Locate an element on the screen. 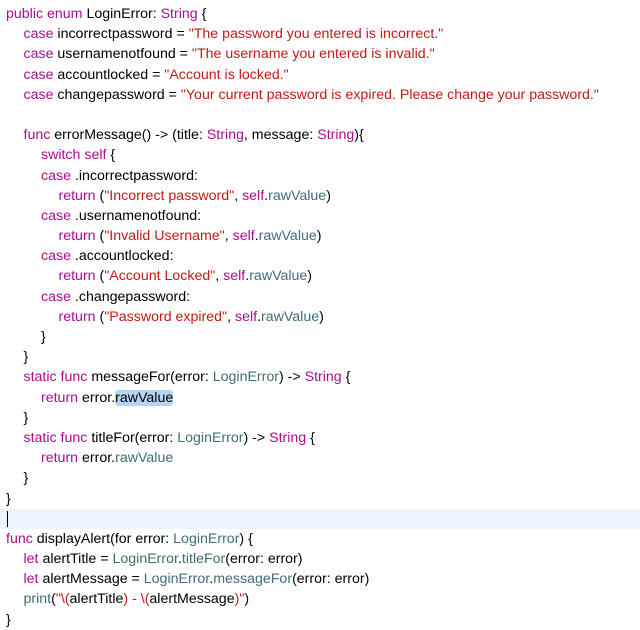  text-caret is located at coordinates (7, 518).